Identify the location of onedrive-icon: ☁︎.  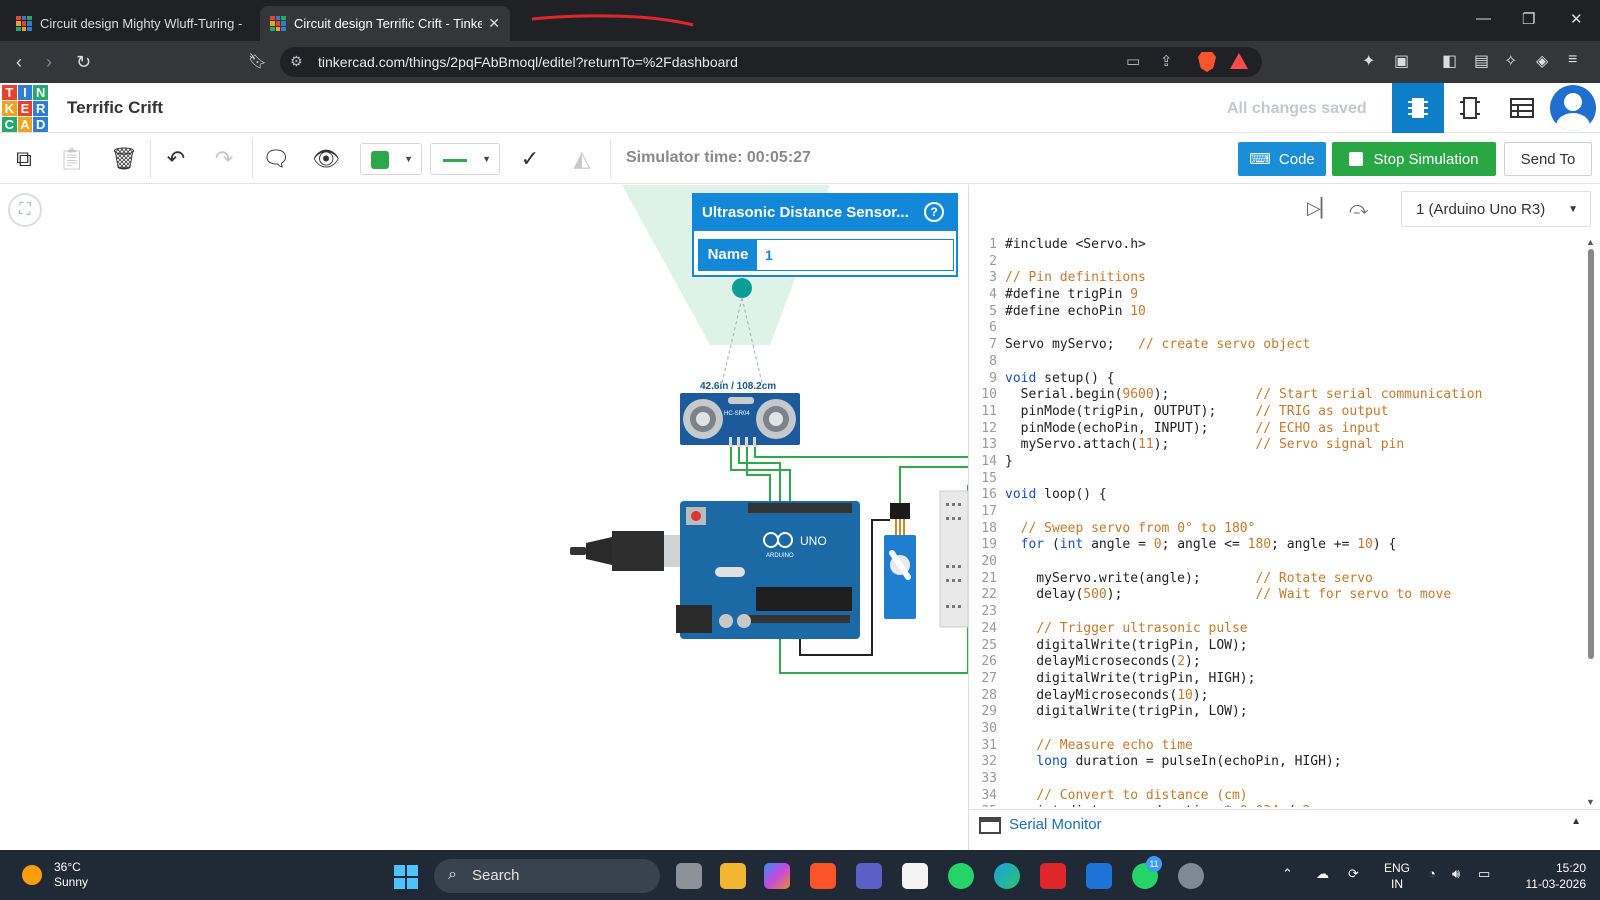
(1322, 874).